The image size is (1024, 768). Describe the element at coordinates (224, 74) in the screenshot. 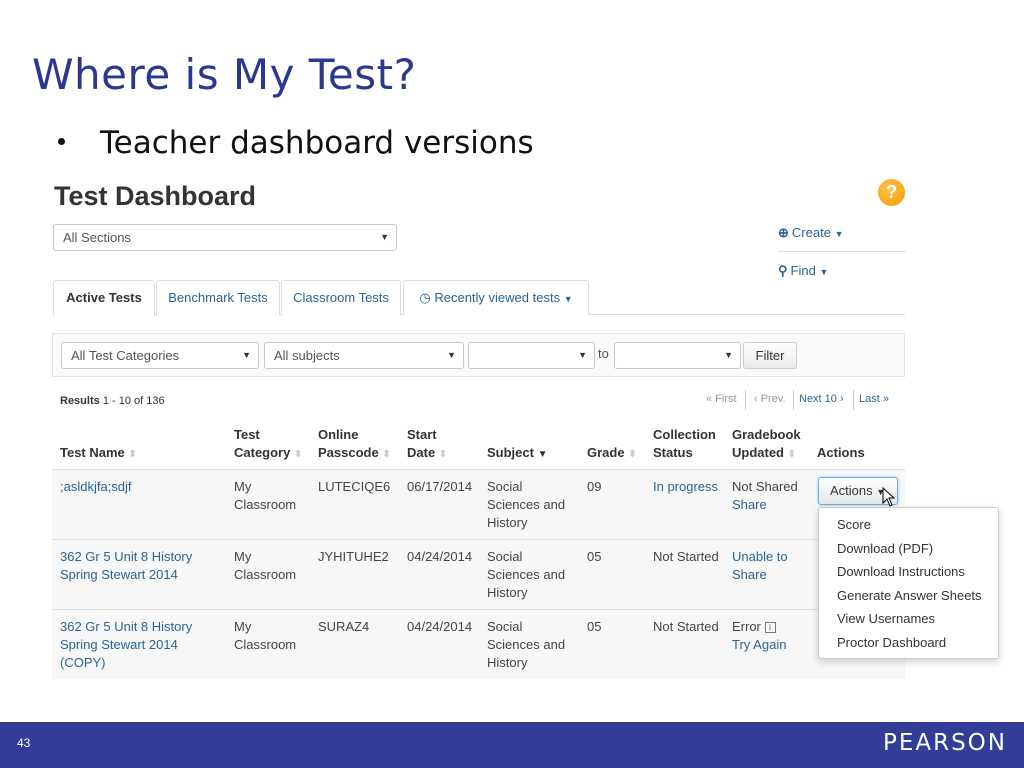

I see `slide-title: Where is My Test?` at that location.